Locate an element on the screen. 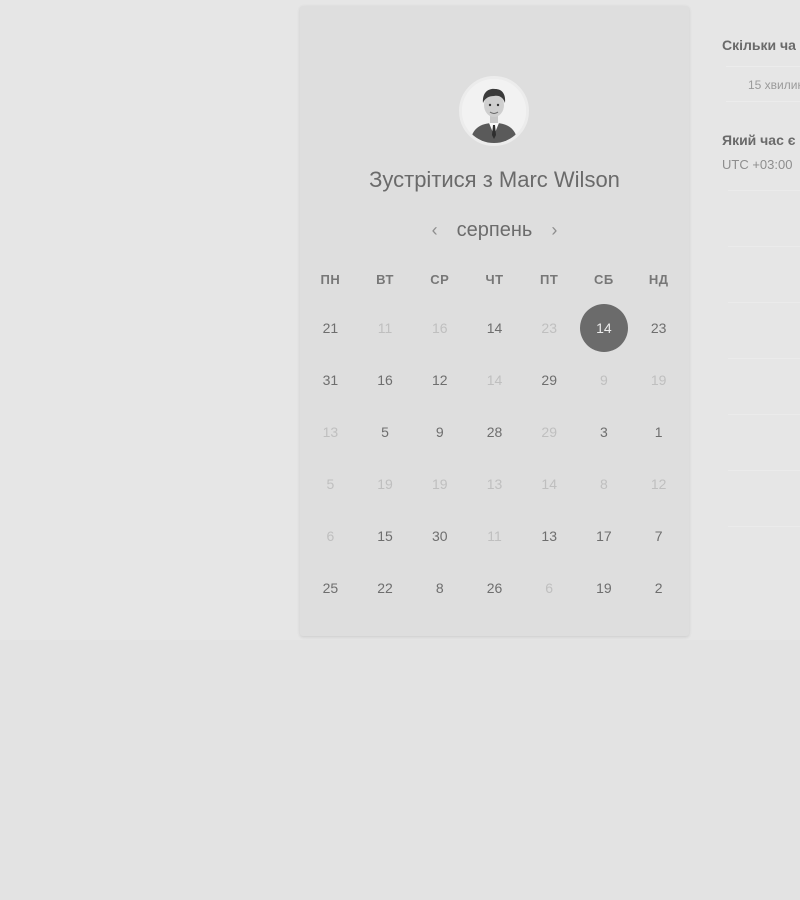 This screenshot has width=800, height=900. month-navigation: ‹ серпень › is located at coordinates (494, 230).